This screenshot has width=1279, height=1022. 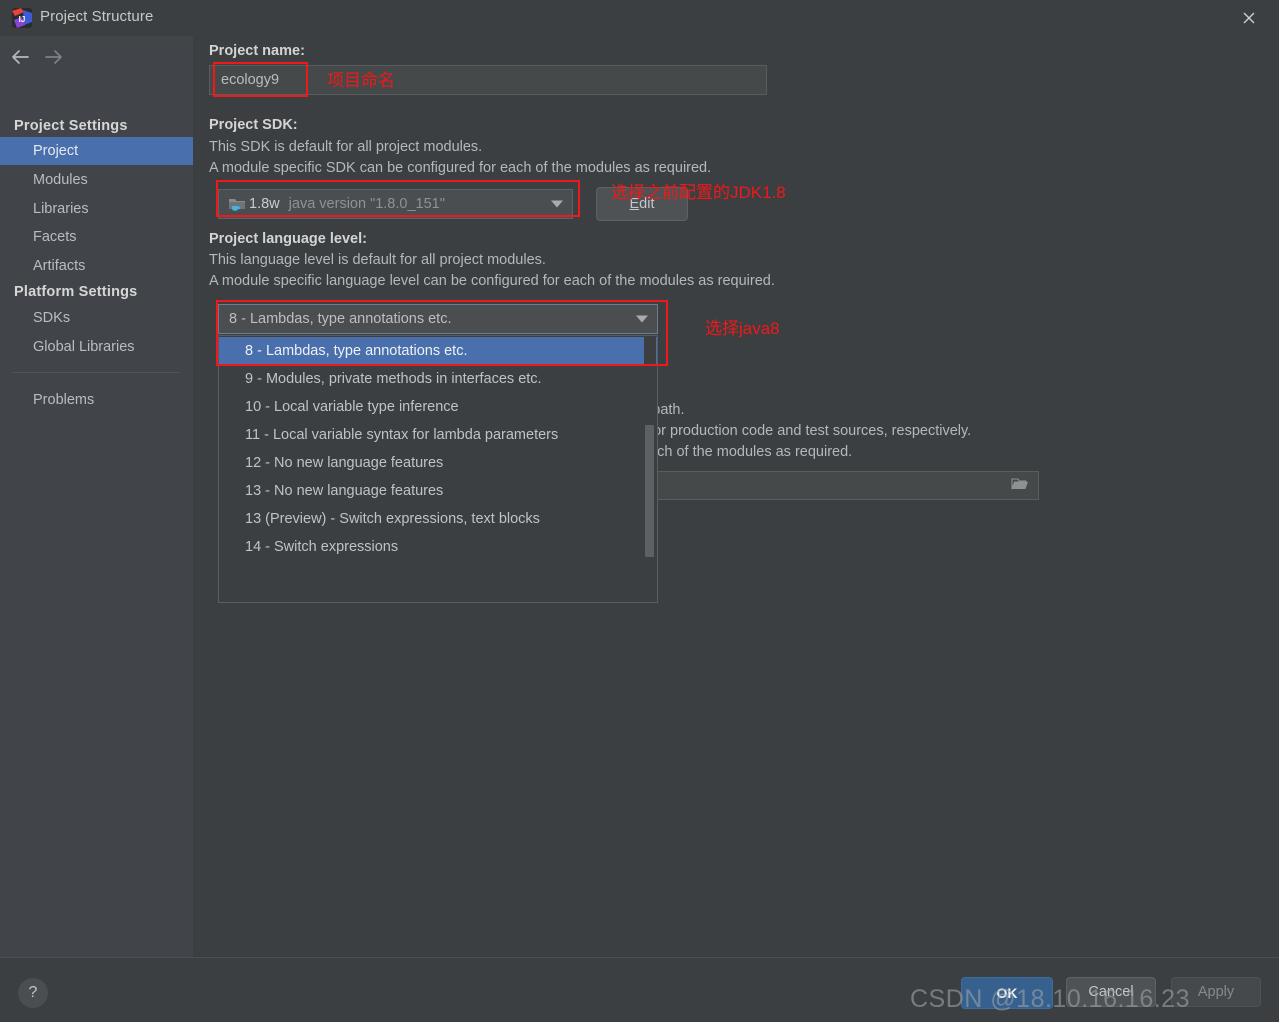 What do you see at coordinates (76, 292) in the screenshot?
I see `sidebar-group-platform-settings: Platform Settings` at bounding box center [76, 292].